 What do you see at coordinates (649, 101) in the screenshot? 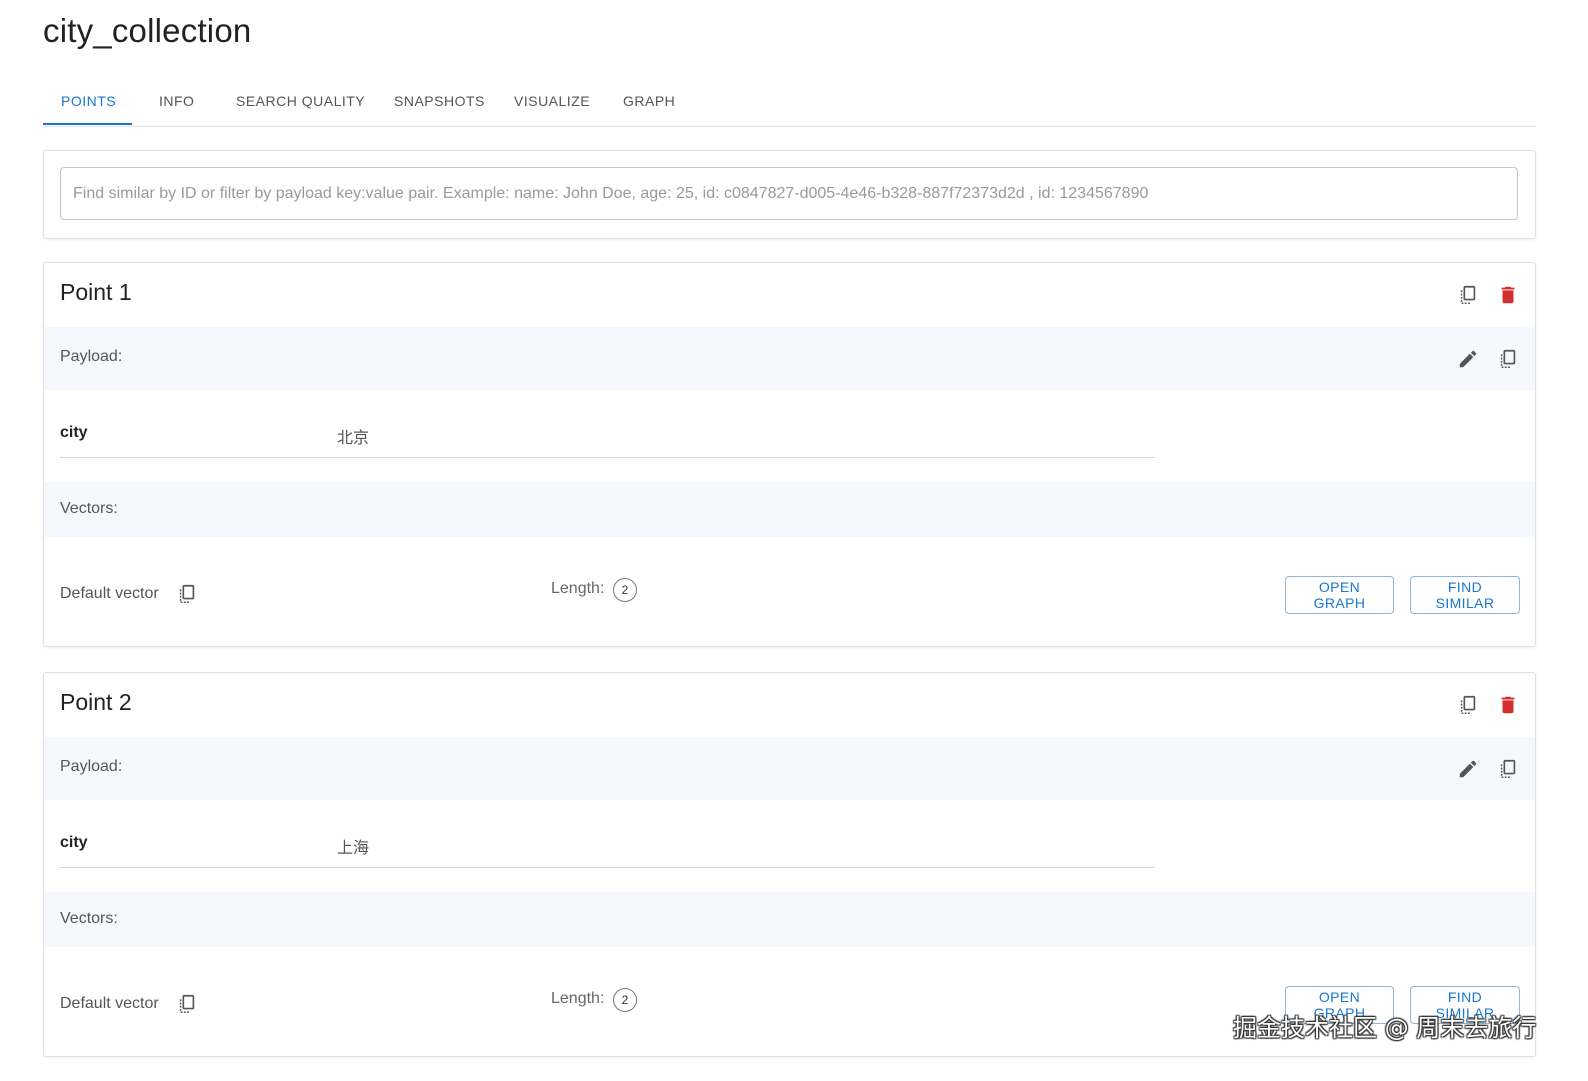
I see `tab-graph: GRAPH` at bounding box center [649, 101].